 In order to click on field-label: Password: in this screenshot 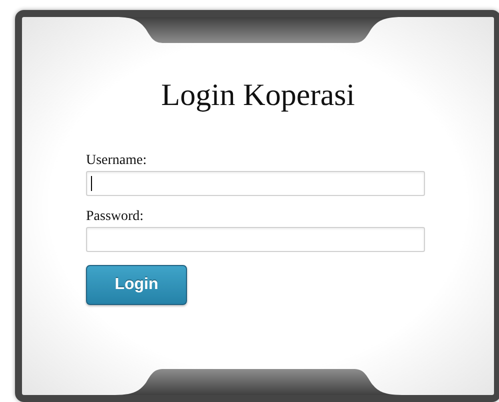, I will do `click(115, 217)`.